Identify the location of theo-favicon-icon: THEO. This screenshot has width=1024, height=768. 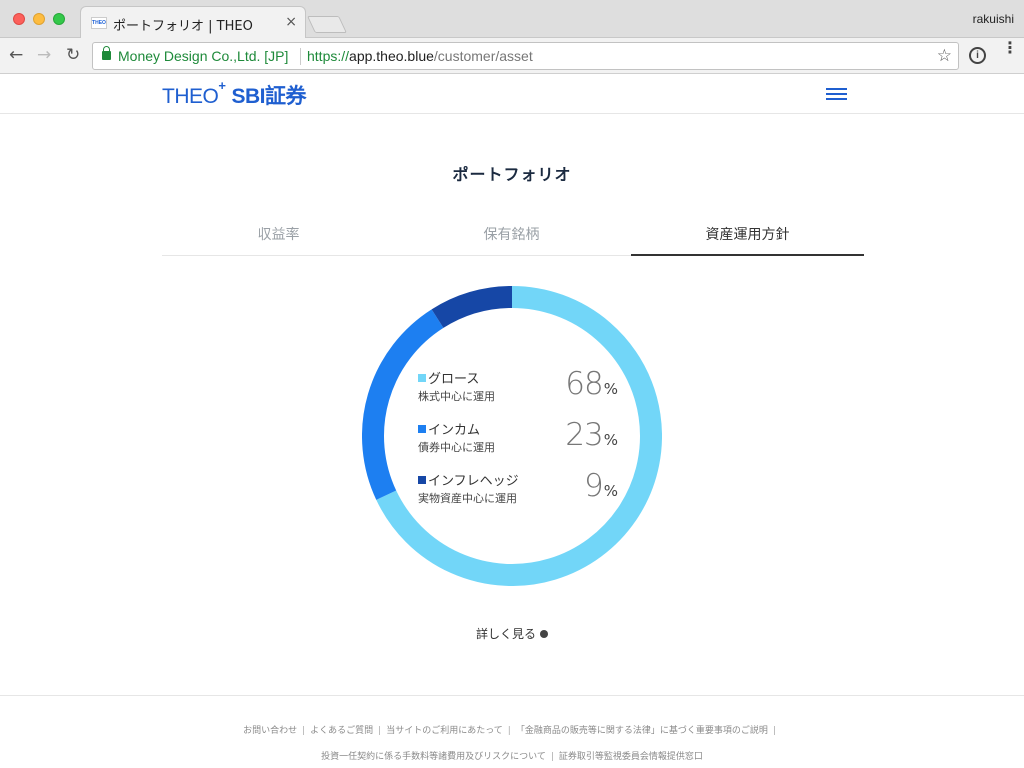
(99, 23).